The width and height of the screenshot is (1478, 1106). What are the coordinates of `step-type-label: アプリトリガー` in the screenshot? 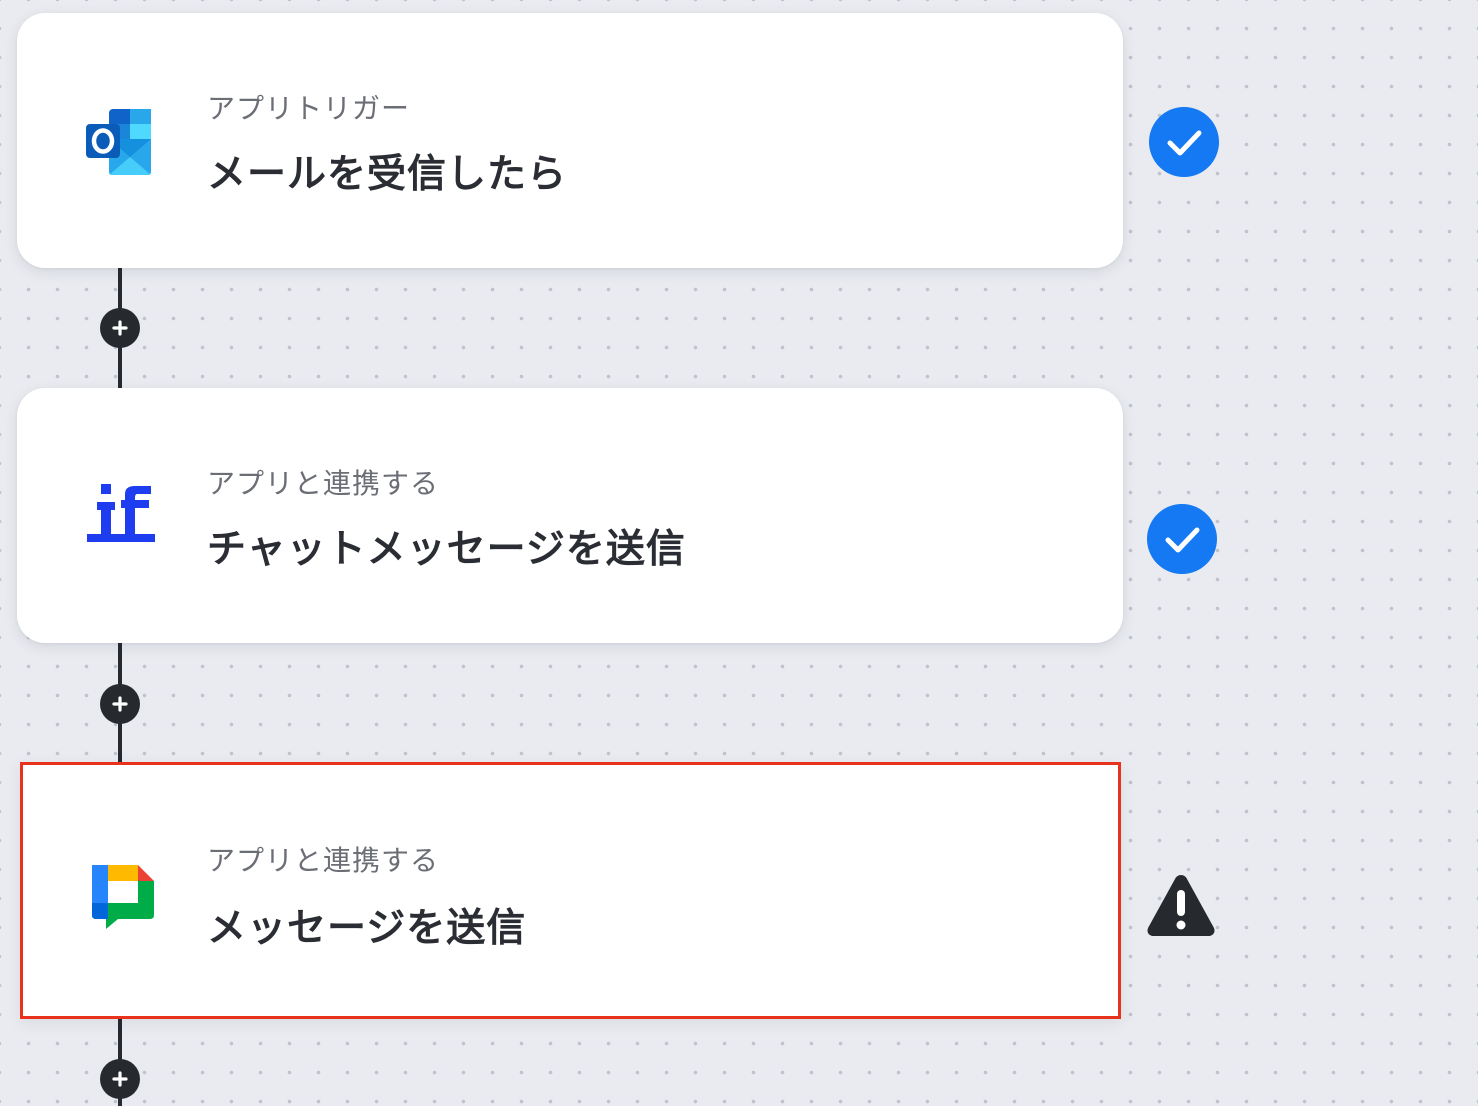 It's located at (309, 108).